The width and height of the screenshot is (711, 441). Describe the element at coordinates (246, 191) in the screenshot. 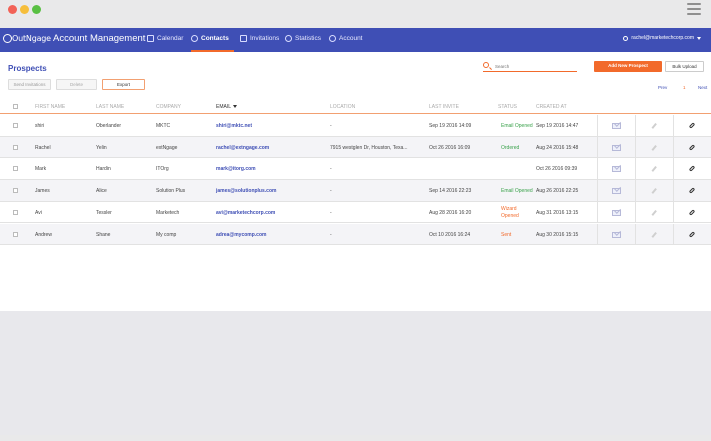

I see `cell-email-link: james@solutionplus.com` at that location.